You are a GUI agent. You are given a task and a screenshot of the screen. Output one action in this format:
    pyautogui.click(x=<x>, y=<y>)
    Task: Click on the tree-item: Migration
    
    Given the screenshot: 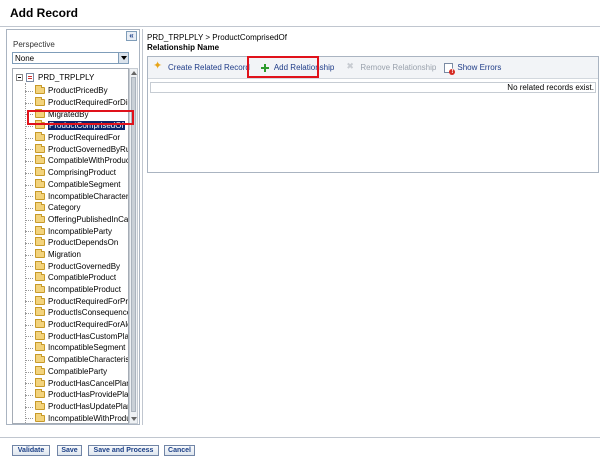 What is the action you would take?
    pyautogui.click(x=70, y=254)
    